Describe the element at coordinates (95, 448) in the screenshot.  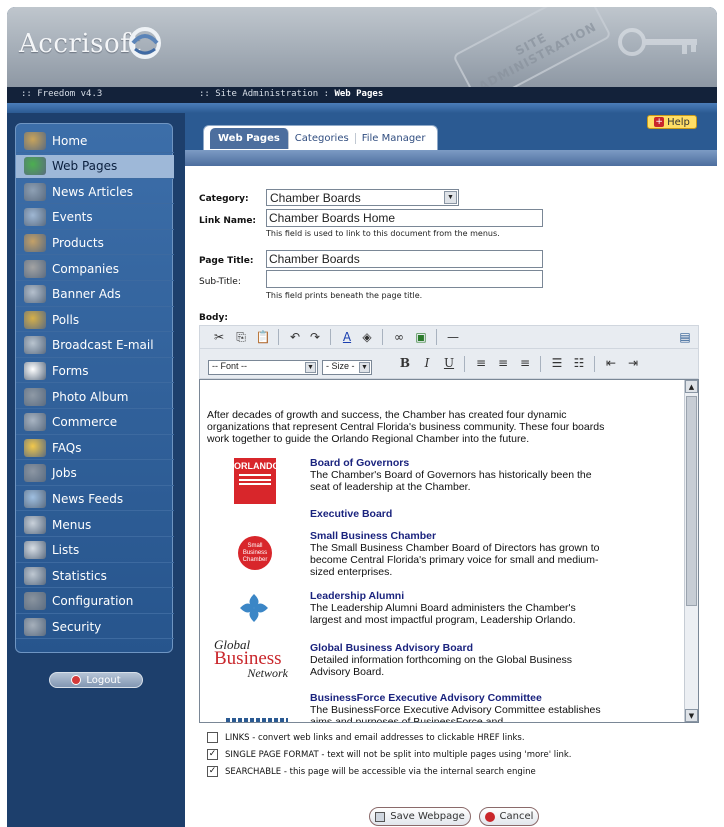
I see `sidebar-item-faqs: FAQs` at that location.